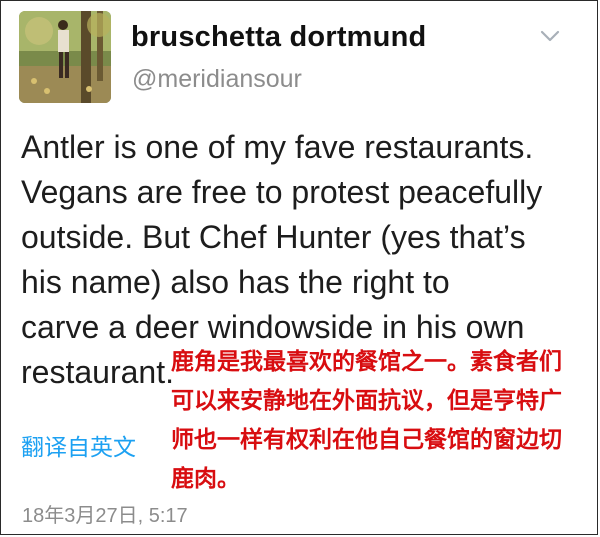 The height and width of the screenshot is (537, 600). Describe the element at coordinates (550, 36) in the screenshot. I see `chevron-down-icon` at that location.